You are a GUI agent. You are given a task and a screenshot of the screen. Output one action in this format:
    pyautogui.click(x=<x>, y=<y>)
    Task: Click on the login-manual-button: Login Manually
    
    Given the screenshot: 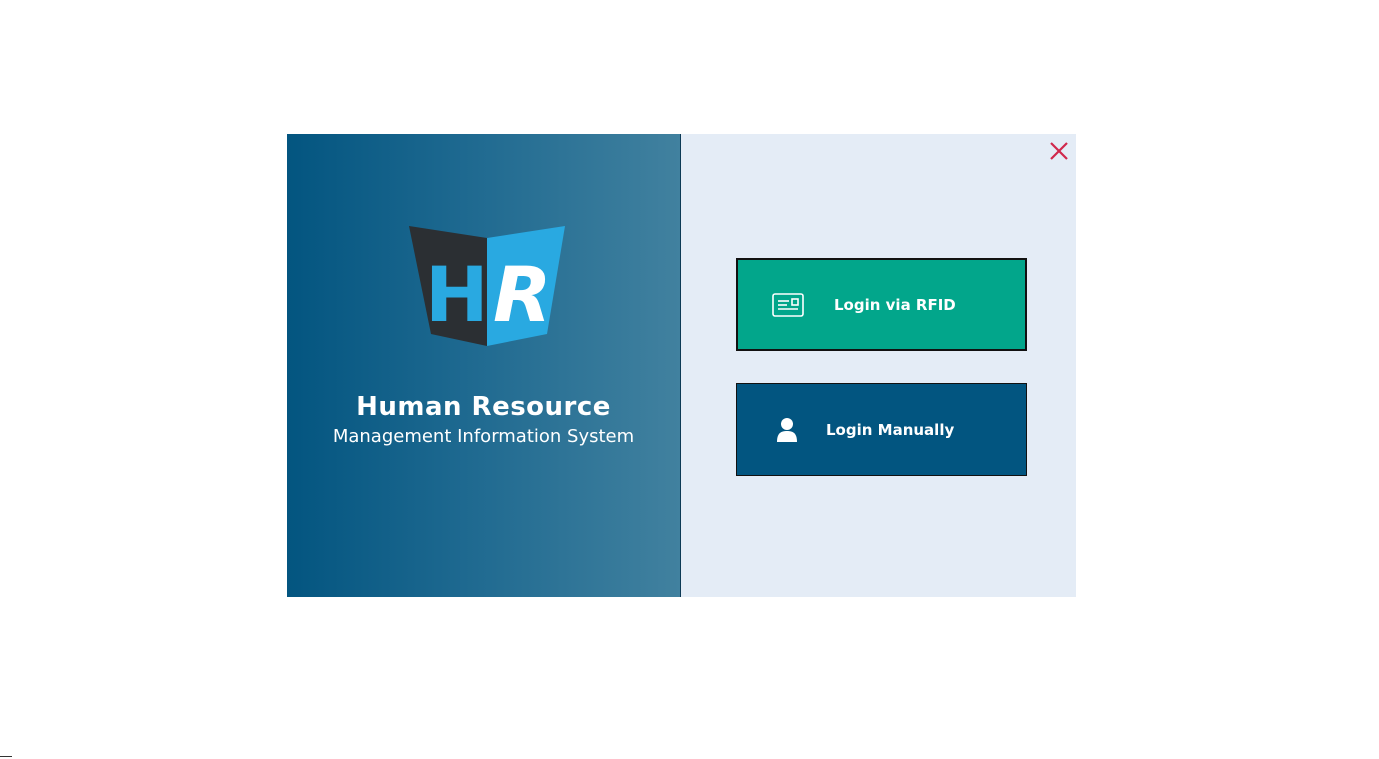 What is the action you would take?
    pyautogui.click(x=881, y=429)
    